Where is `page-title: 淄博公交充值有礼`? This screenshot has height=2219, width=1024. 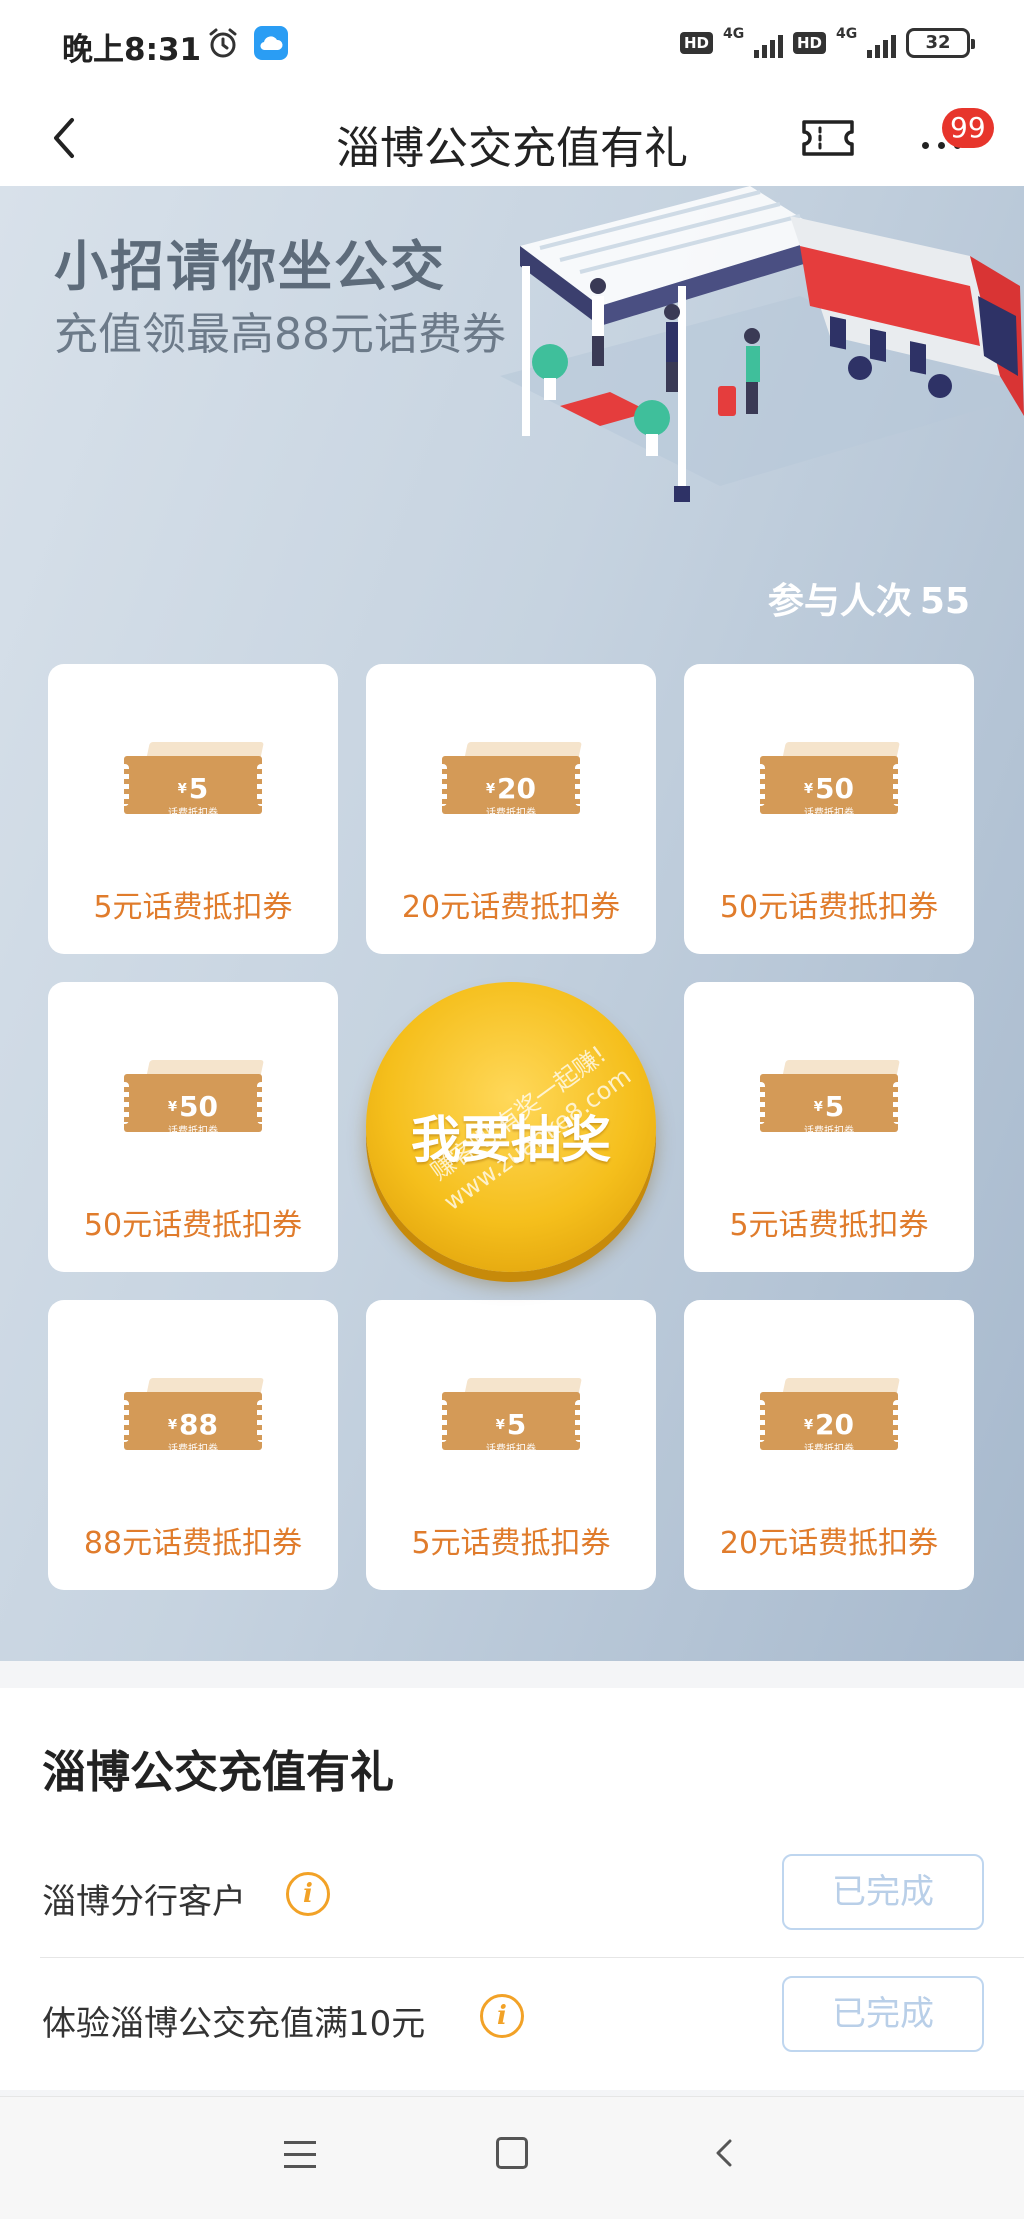
page-title: 淄博公交充值有礼 is located at coordinates (512, 148).